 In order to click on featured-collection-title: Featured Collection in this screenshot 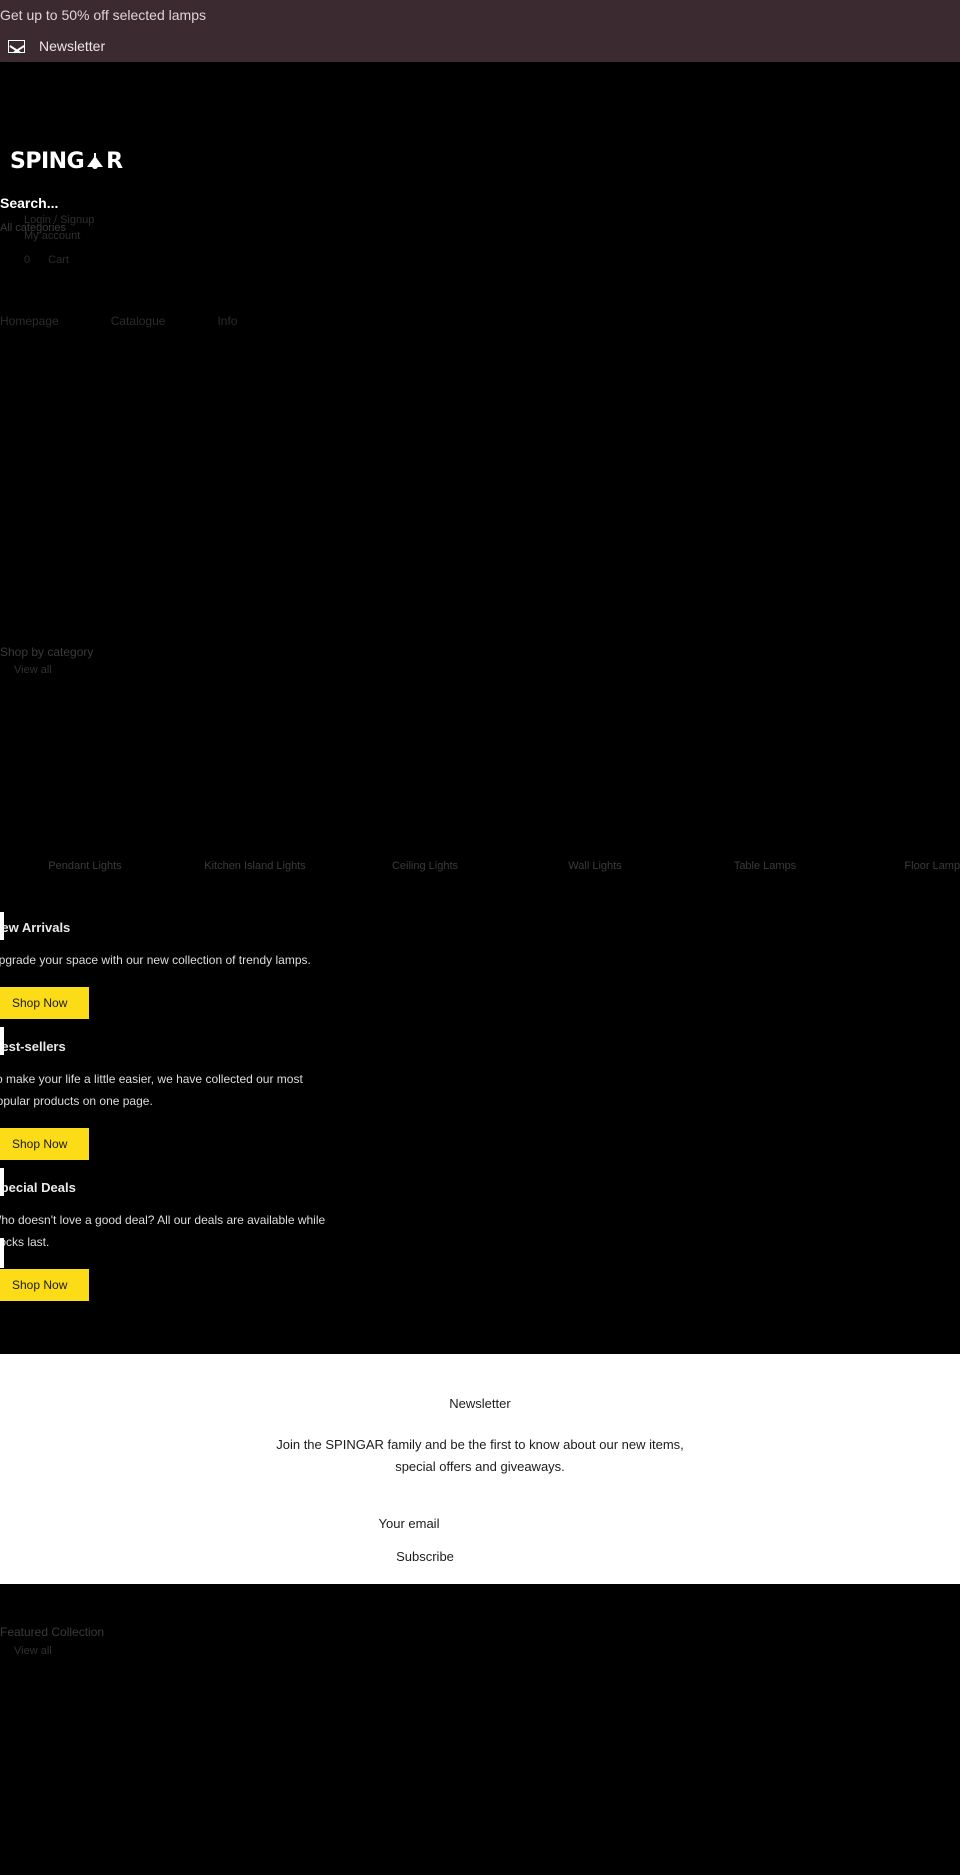, I will do `click(52, 1632)`.